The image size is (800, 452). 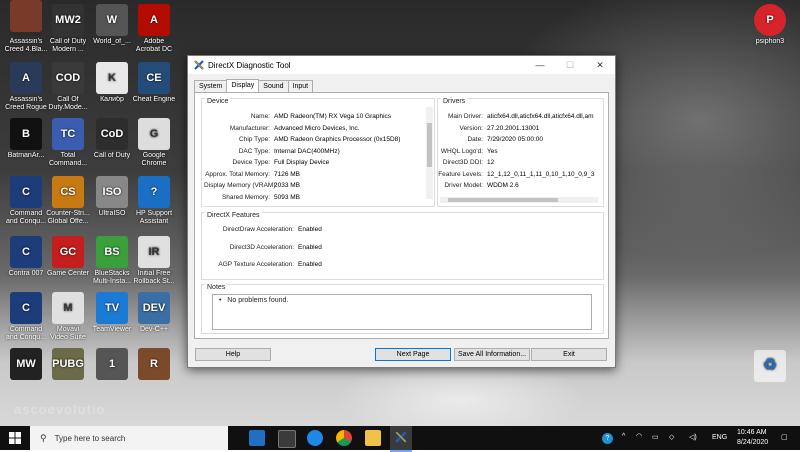 What do you see at coordinates (373, 438) in the screenshot?
I see `file-explorer-icon` at bounding box center [373, 438].